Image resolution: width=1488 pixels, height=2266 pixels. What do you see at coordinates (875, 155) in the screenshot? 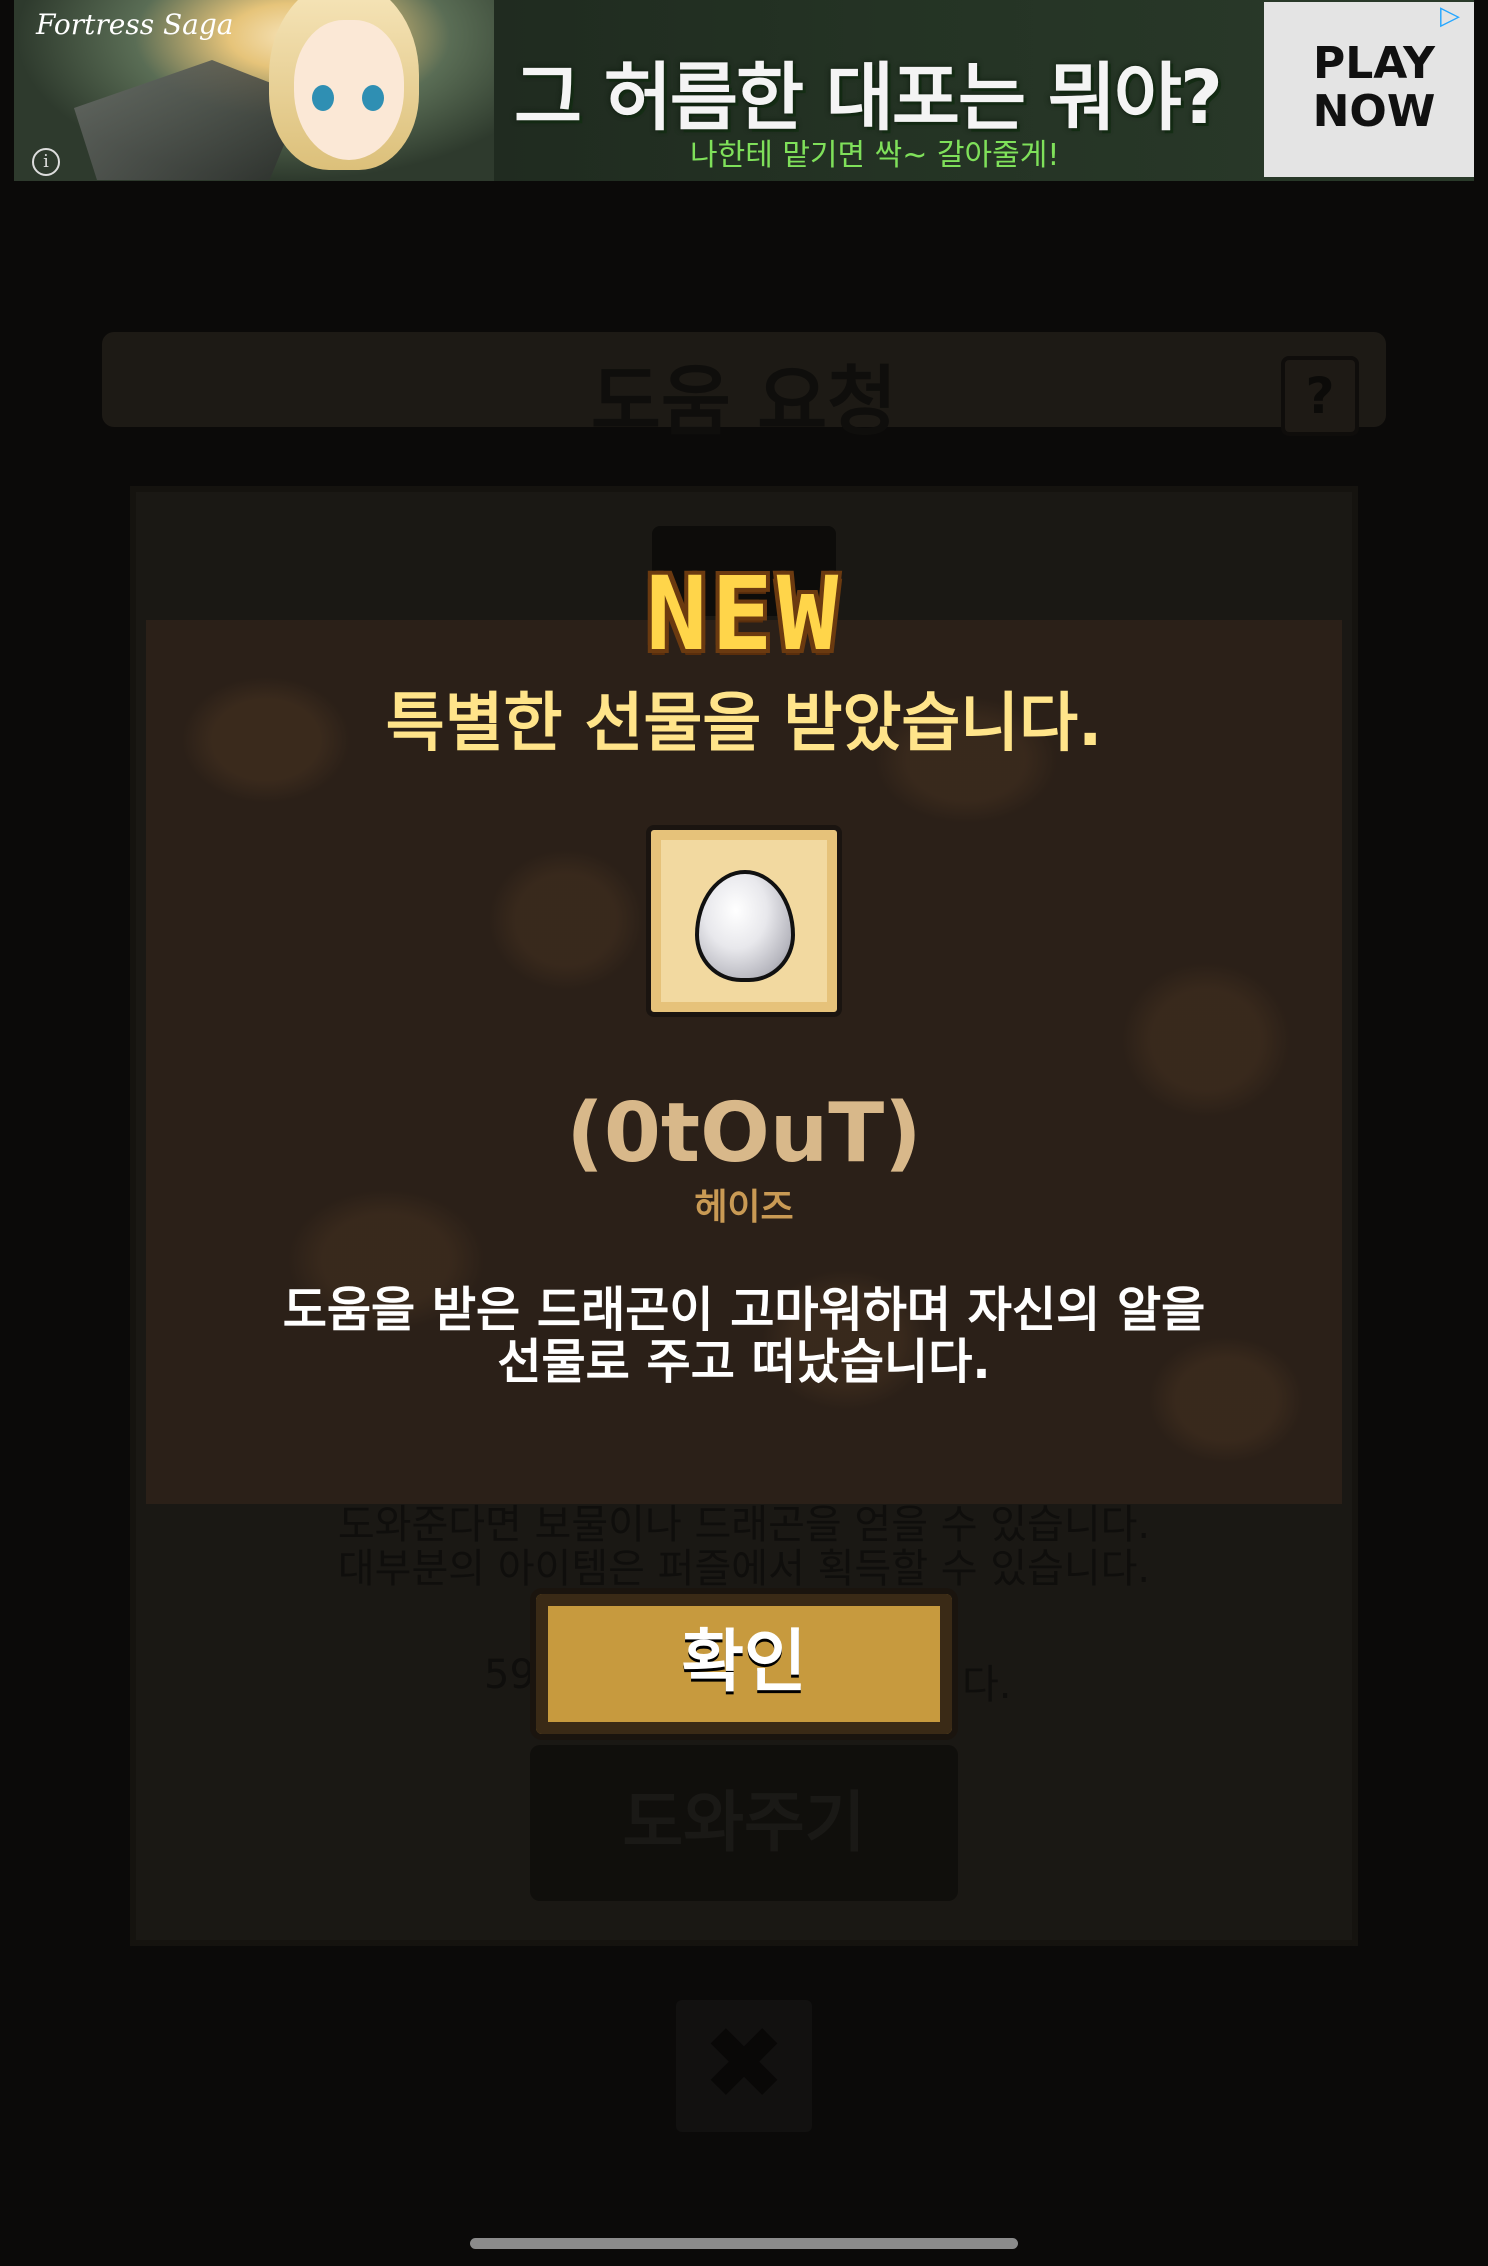
I see `ad-subline: 나한테 맡기면 싹~ 갈아줄게!` at bounding box center [875, 155].